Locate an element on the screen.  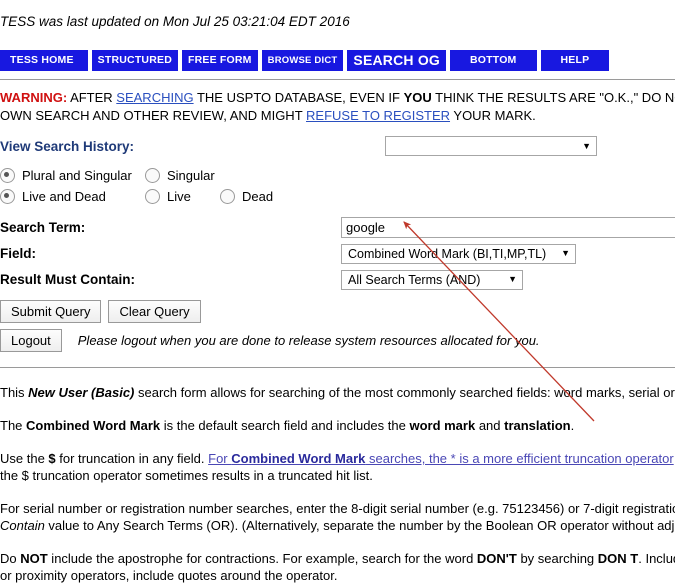
p2-bold-combined-word-mark: Combined Word Mark is located at coordinates (93, 425).